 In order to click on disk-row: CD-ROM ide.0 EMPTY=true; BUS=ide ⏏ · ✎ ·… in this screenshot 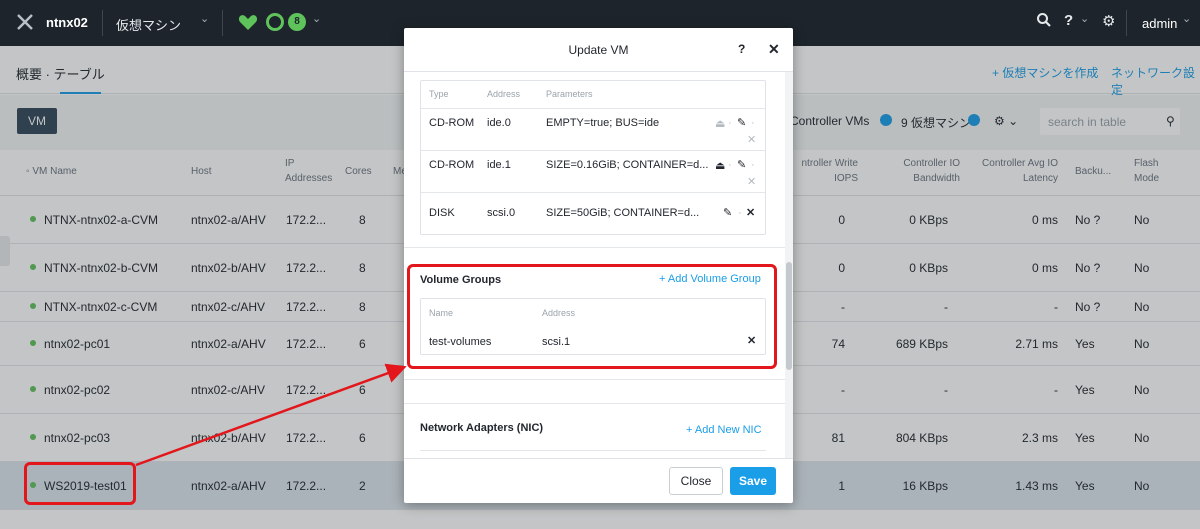, I will do `click(593, 129)`.